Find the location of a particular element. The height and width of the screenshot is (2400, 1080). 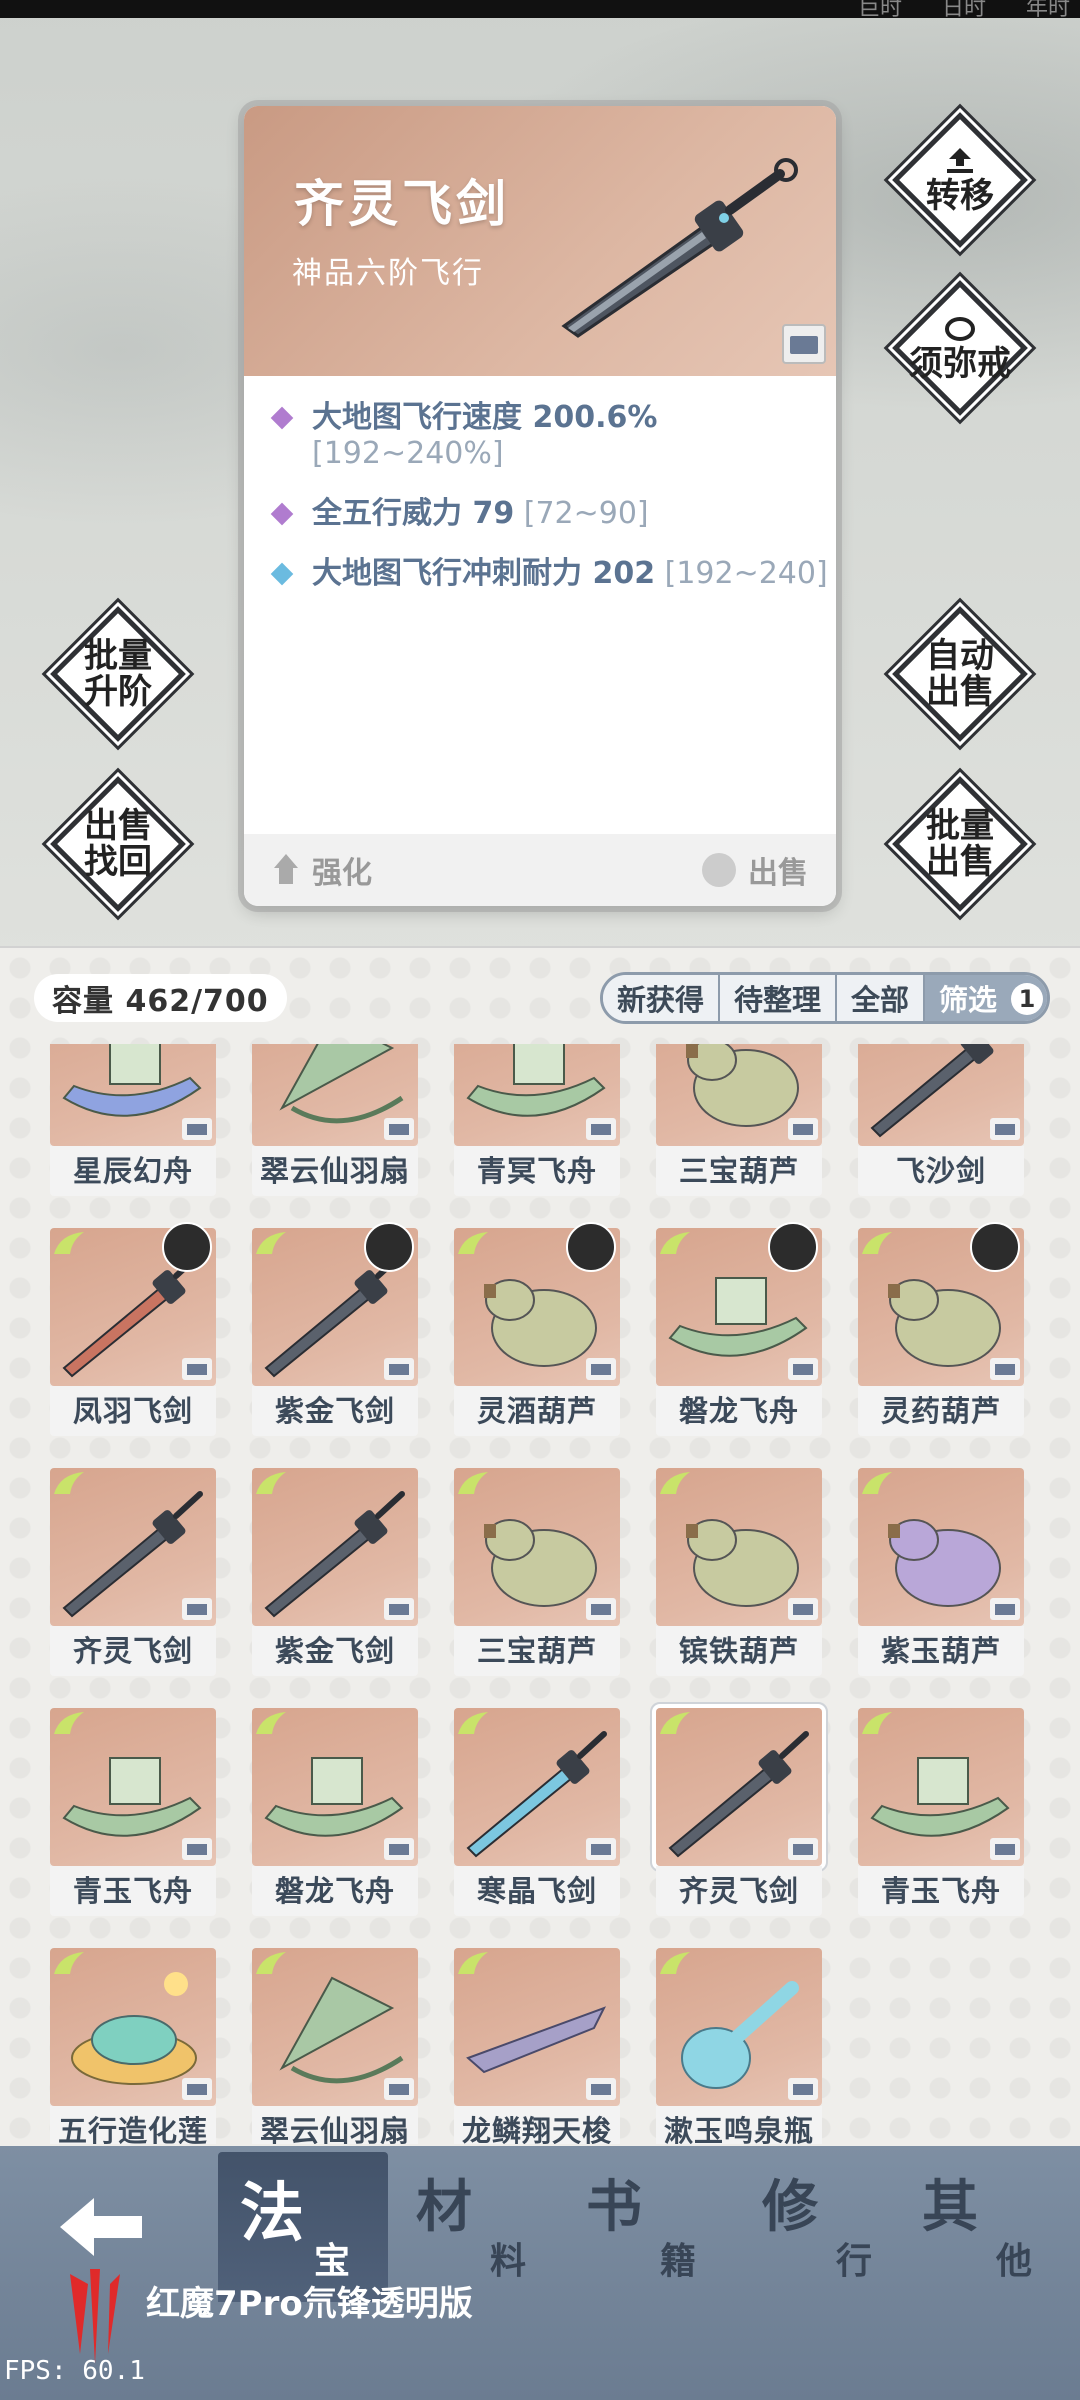

item-name: 镔铁葫芦 is located at coordinates (739, 1651).